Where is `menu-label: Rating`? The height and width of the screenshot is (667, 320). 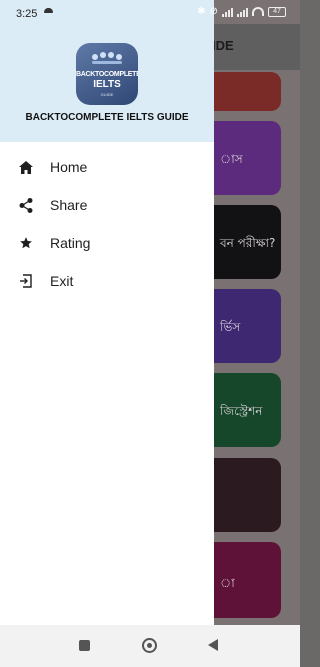 menu-label: Rating is located at coordinates (70, 243).